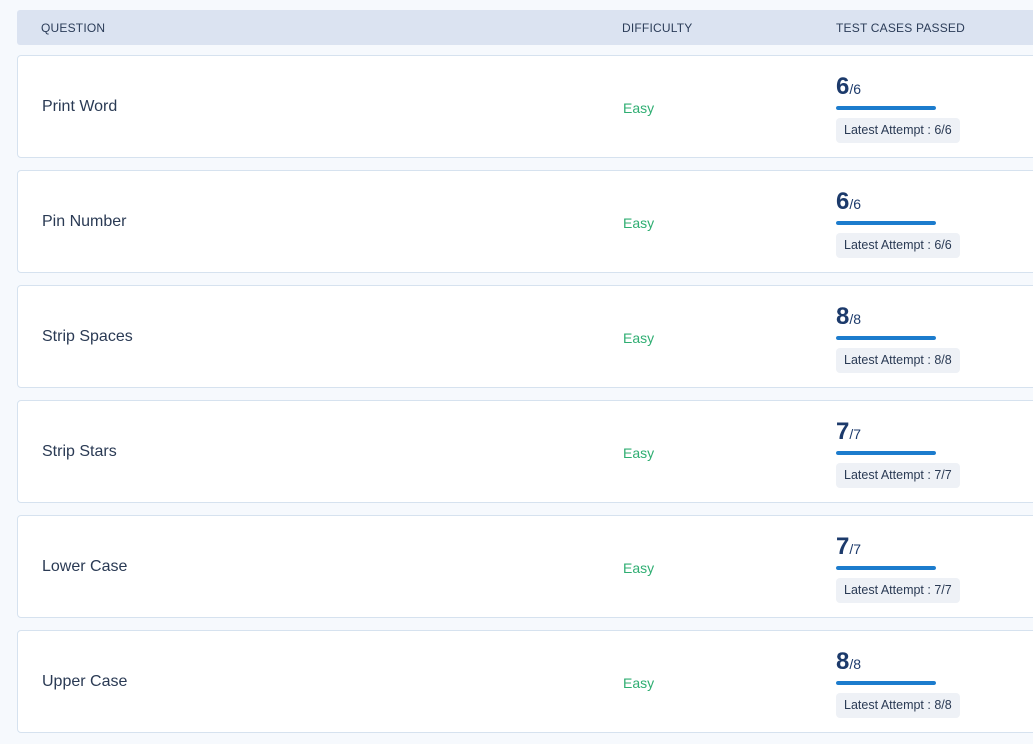 The image size is (1033, 744). Describe the element at coordinates (900, 28) in the screenshot. I see `column-header-test-cases-passed: TEST CASES PASSED` at that location.